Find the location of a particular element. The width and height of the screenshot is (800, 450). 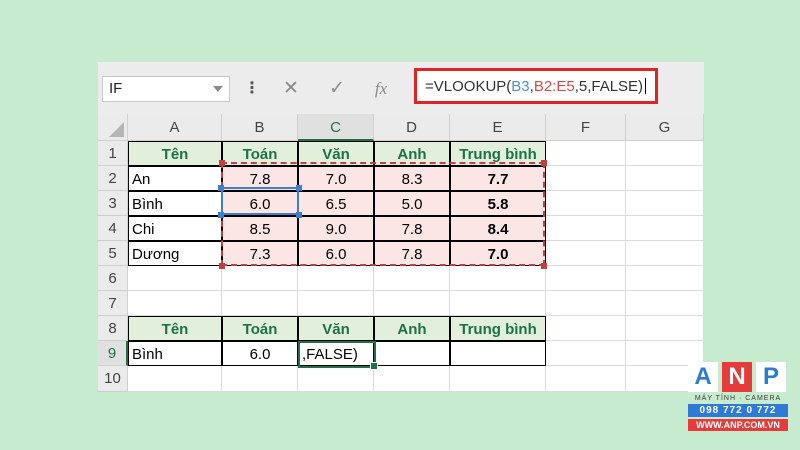

table-cell: Chi is located at coordinates (175, 228).